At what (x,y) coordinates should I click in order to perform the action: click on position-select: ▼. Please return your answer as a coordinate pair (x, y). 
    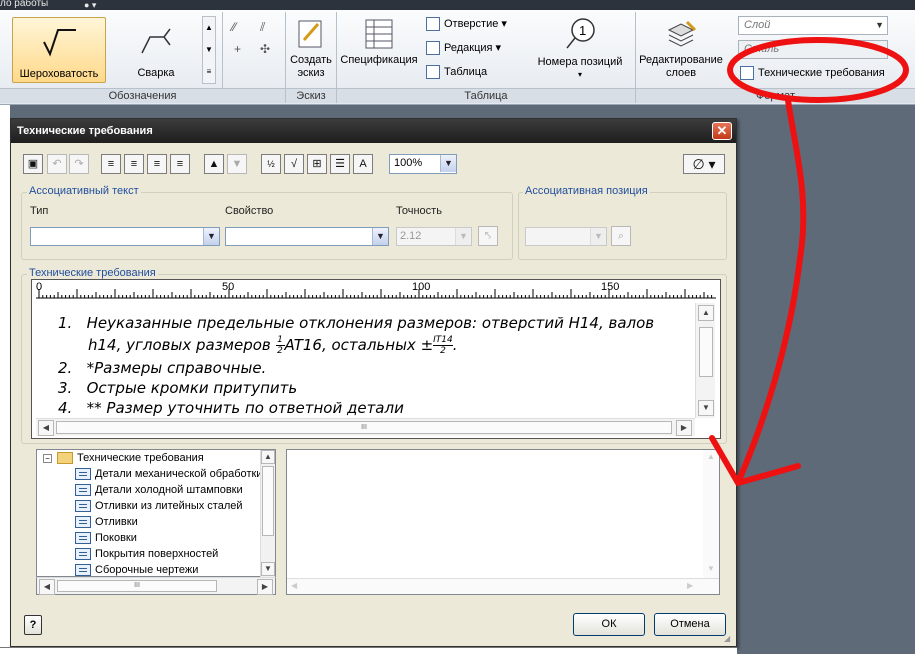
    Looking at the image, I should click on (566, 236).